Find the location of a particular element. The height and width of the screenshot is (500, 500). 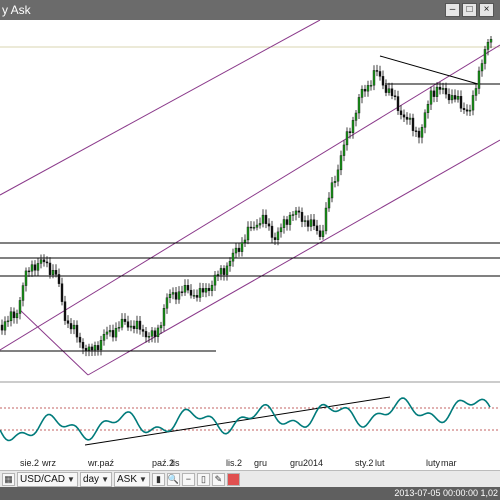

chevron-down-icon: ▼ is located at coordinates (71, 479).